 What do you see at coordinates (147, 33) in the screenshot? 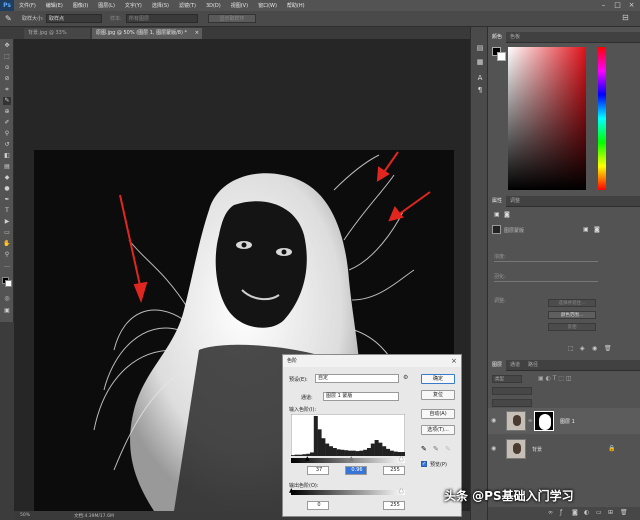
I see `tab-original-doc: 原图.jpg @ 50% (图层 1, 图层蒙版/8) * ×` at bounding box center [147, 33].